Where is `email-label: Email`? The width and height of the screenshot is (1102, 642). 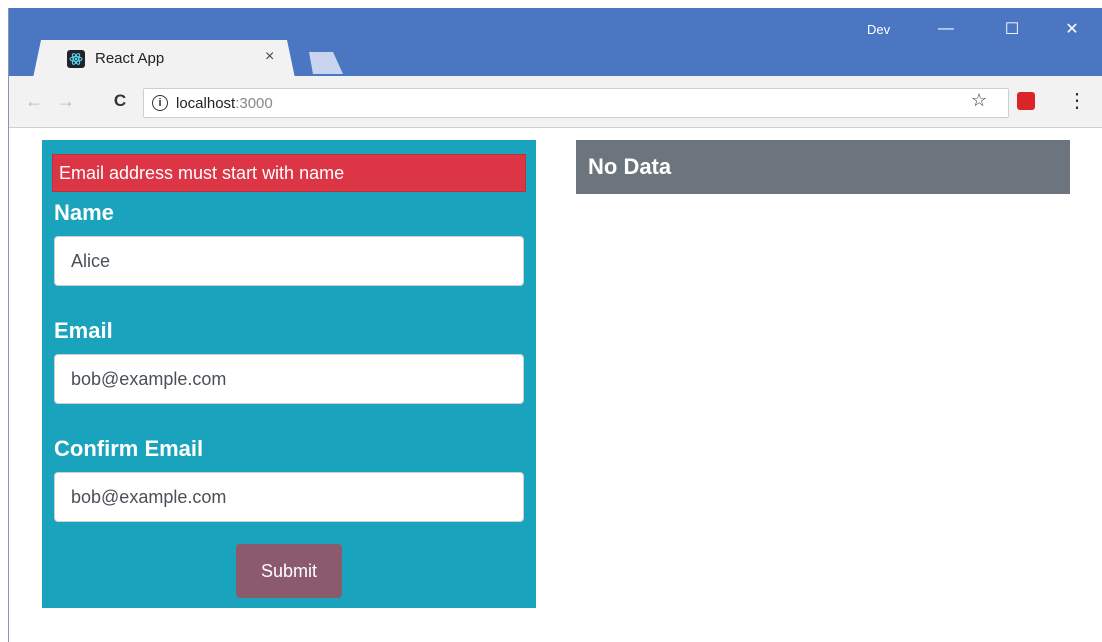 email-label: Email is located at coordinates (83, 330).